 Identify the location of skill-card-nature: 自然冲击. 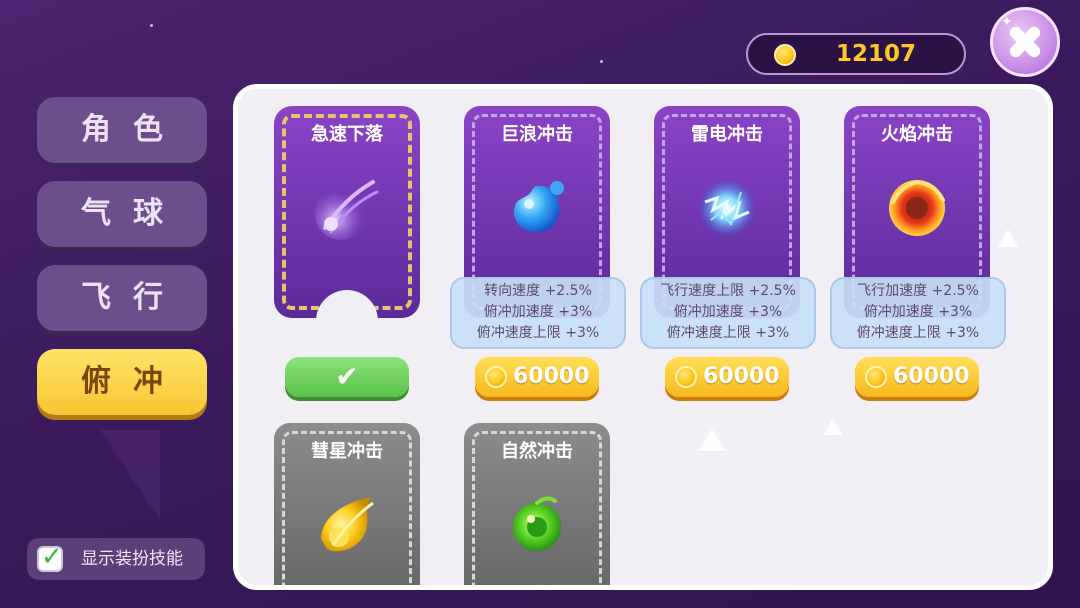
(537, 504).